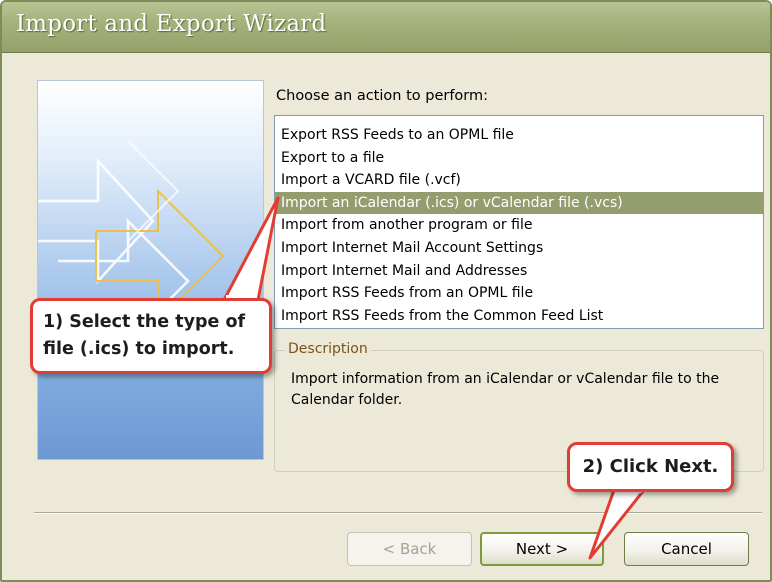  I want to click on action-prompt-label: Choose an action to perform:, so click(382, 96).